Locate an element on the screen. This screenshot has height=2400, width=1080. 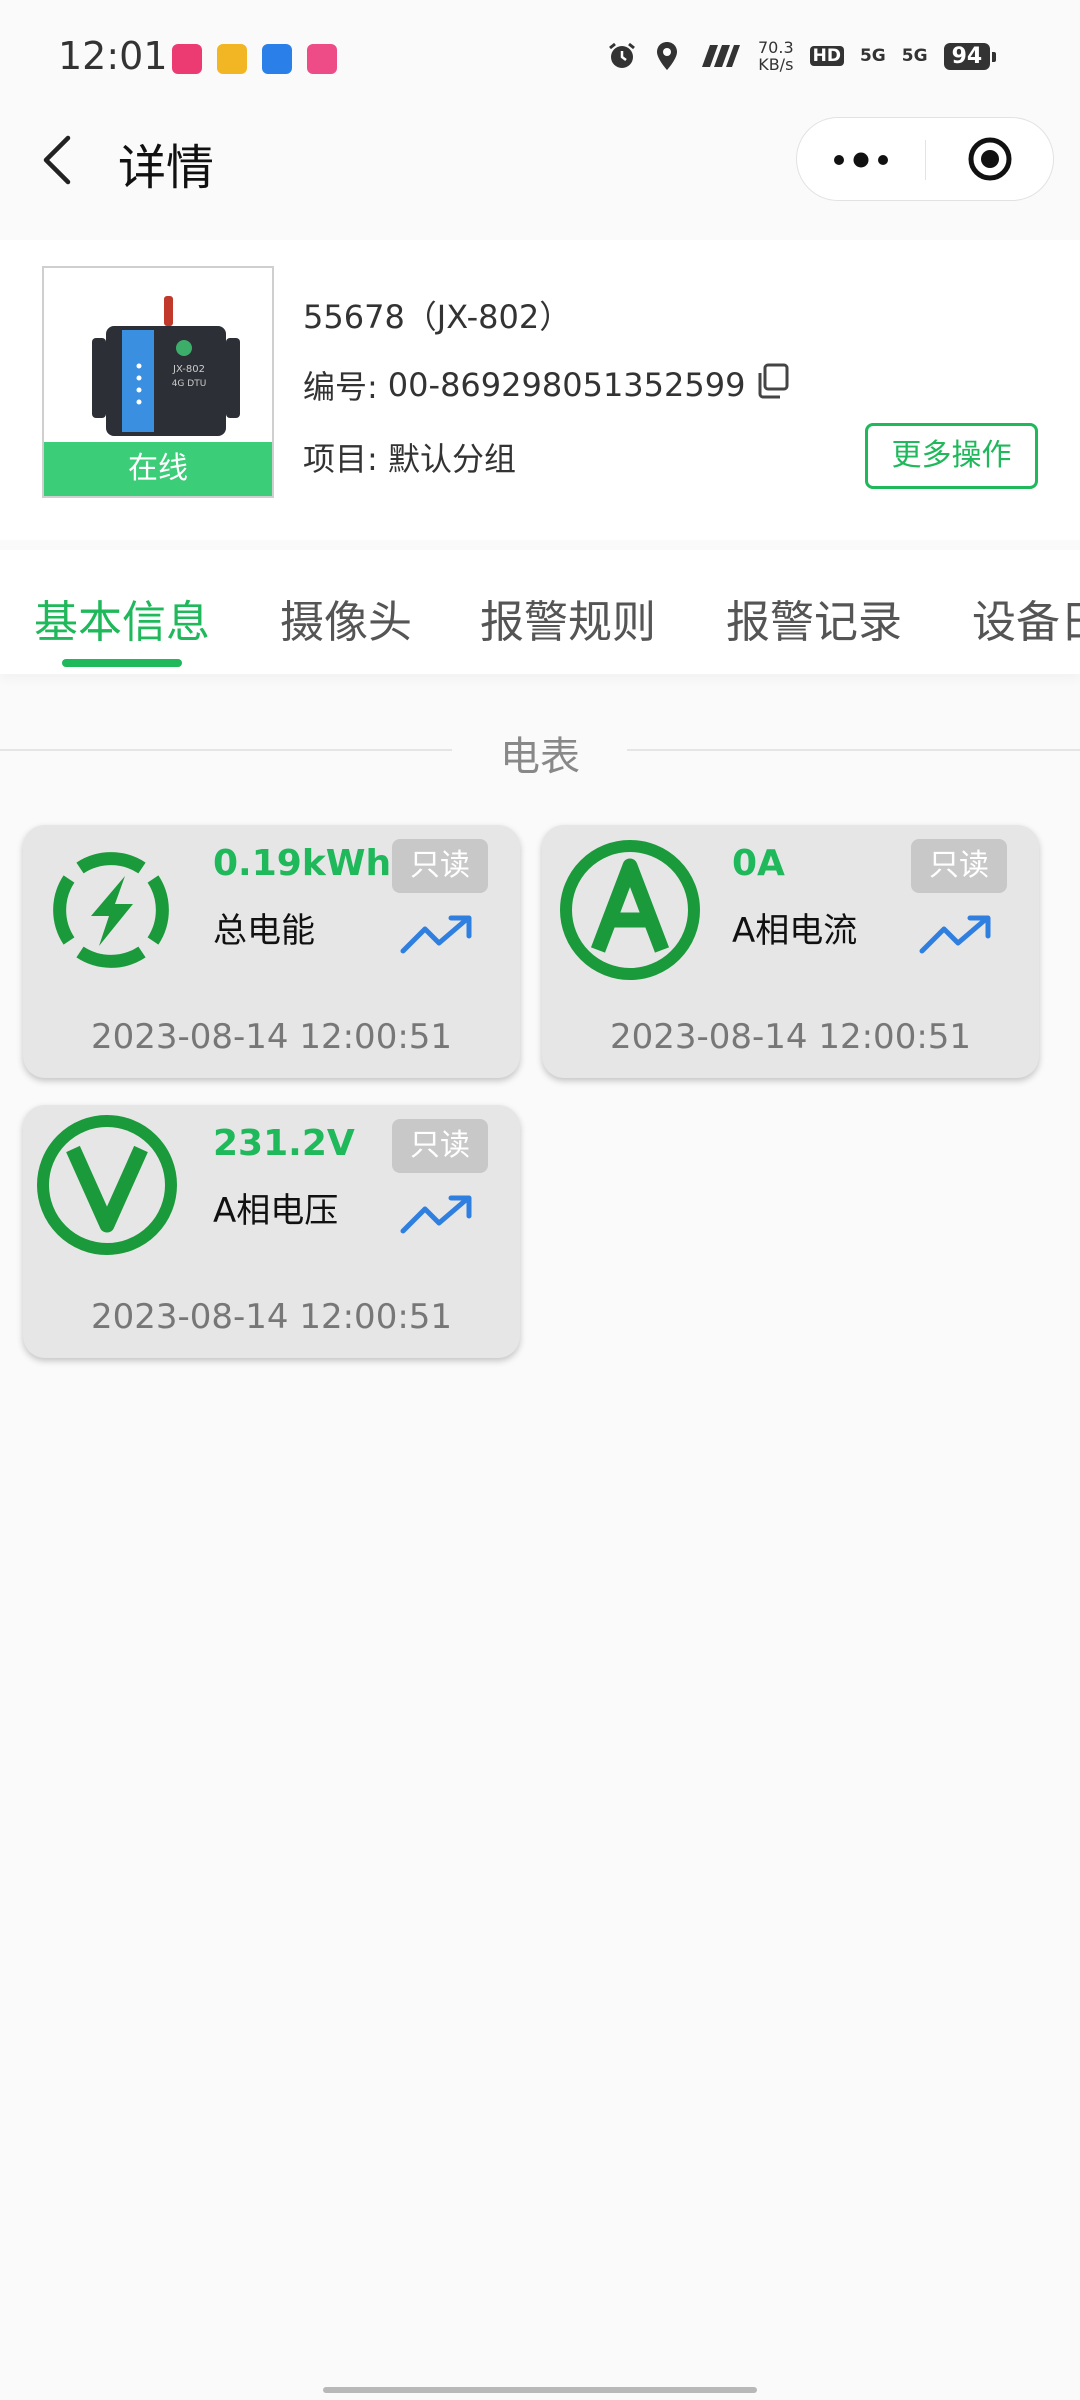
data-card: 0A A相电流 只读 2023-08-14 12:00:51 is located at coordinates (790, 951).